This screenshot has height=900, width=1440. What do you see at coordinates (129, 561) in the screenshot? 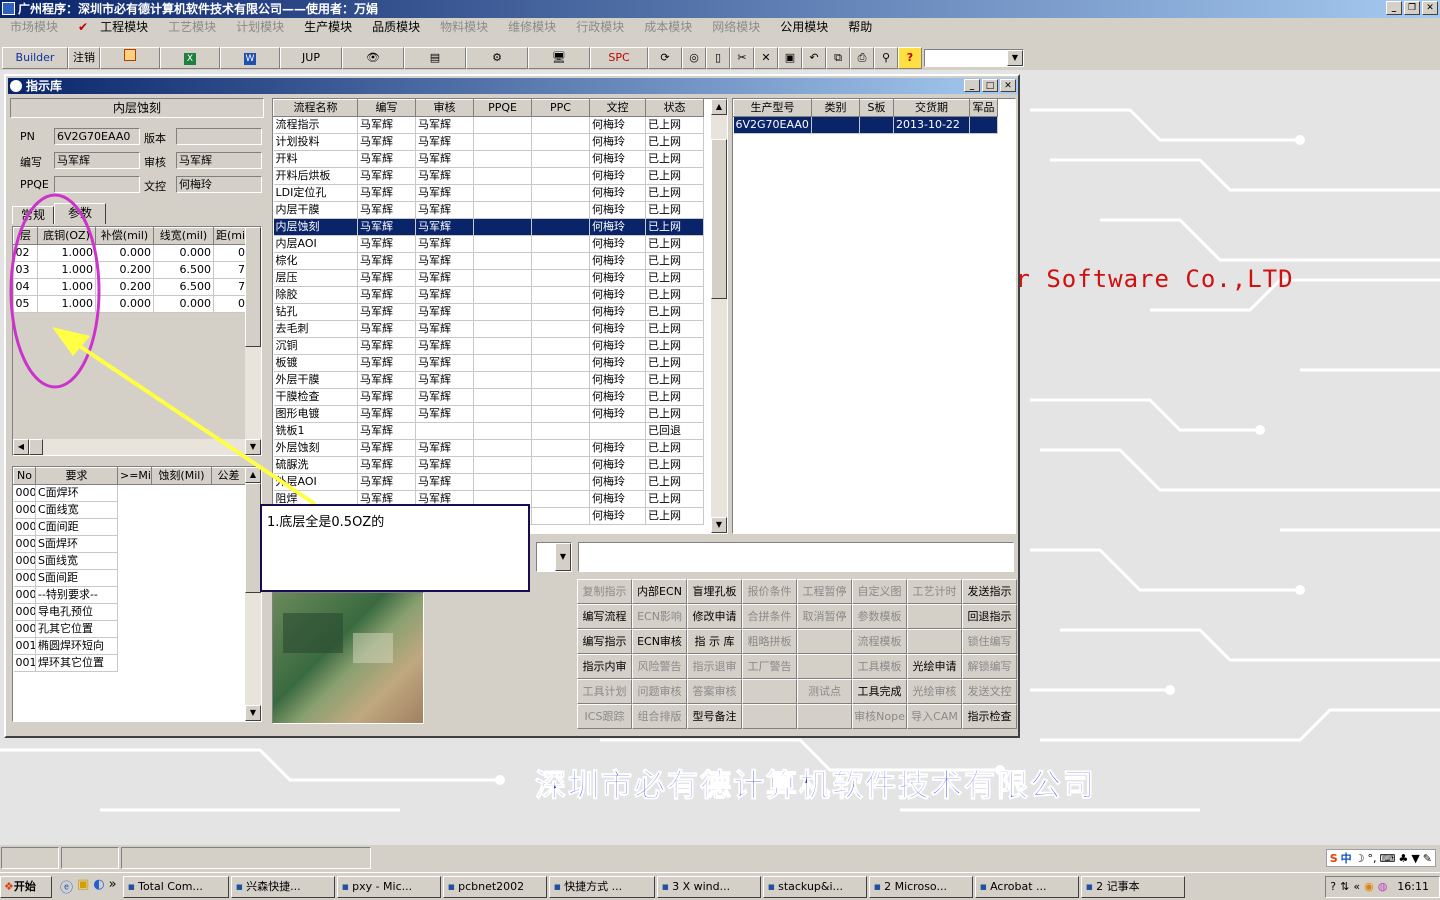
I see `requirement-row: 000 S面线宽` at bounding box center [129, 561].